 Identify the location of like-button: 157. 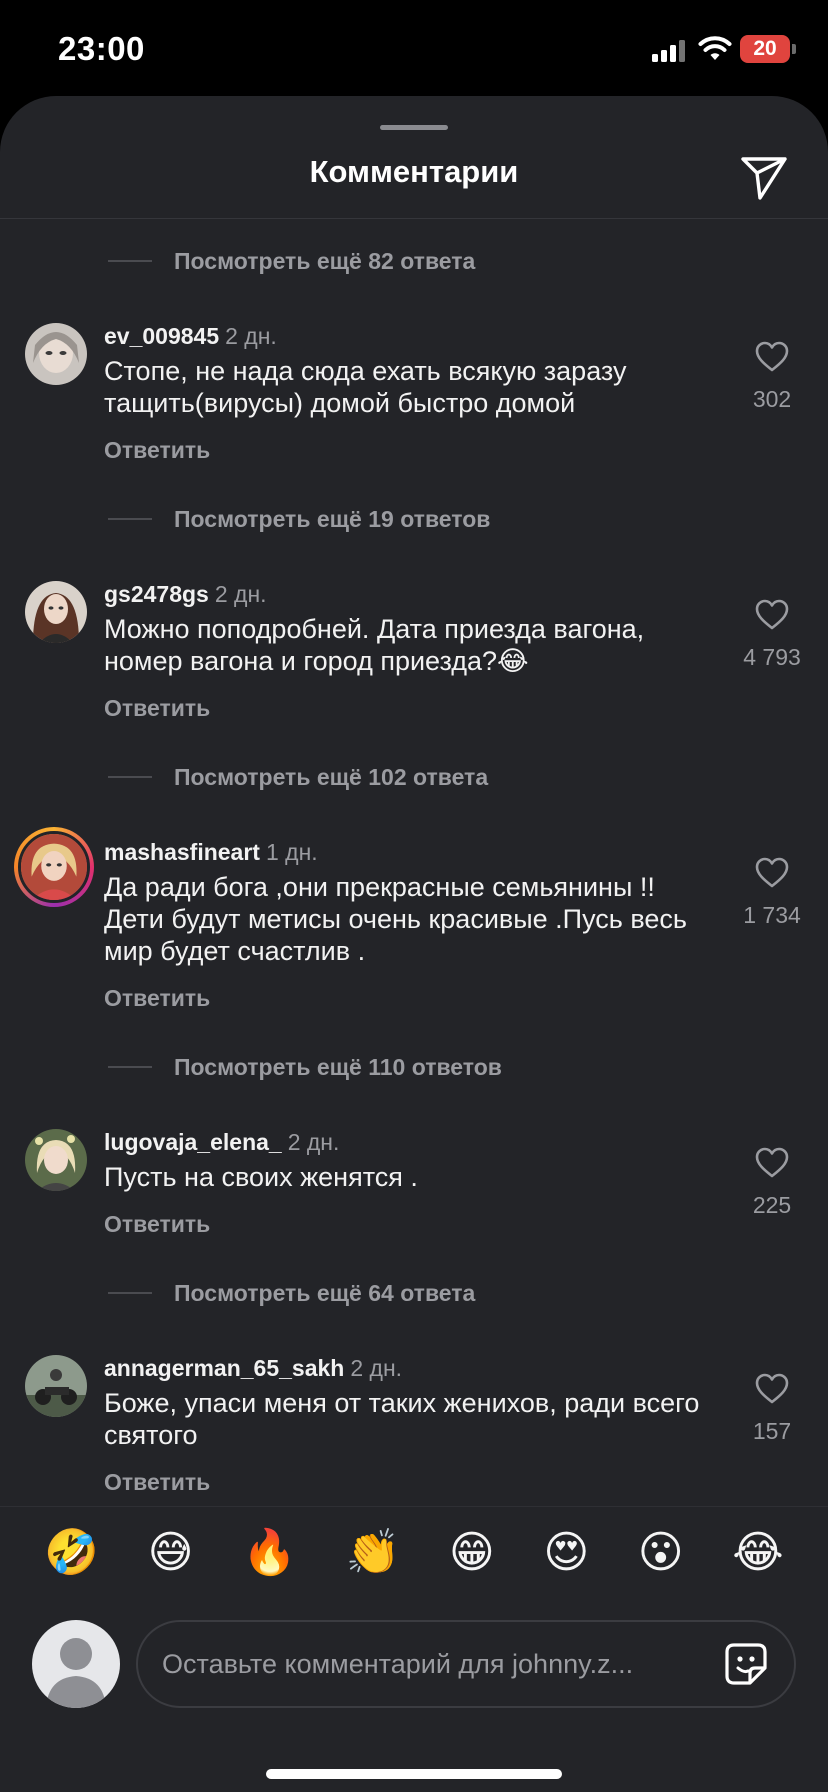
(772, 1409).